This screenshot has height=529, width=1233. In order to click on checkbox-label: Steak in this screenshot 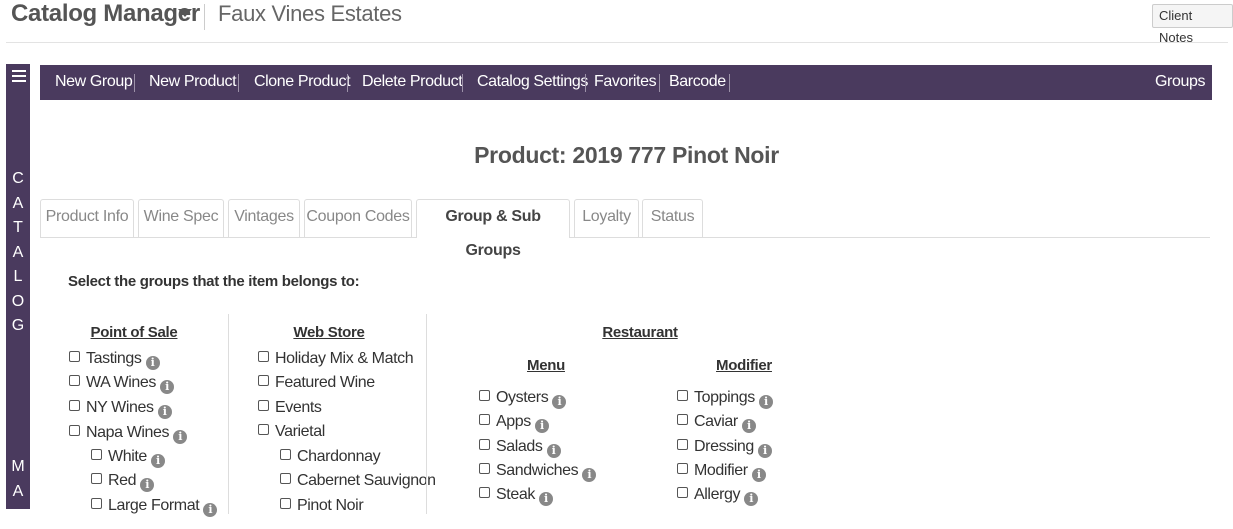, I will do `click(515, 494)`.